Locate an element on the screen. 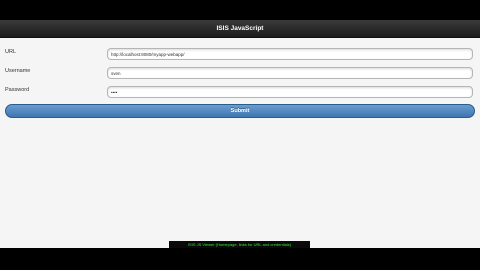  username-input is located at coordinates (290, 73).